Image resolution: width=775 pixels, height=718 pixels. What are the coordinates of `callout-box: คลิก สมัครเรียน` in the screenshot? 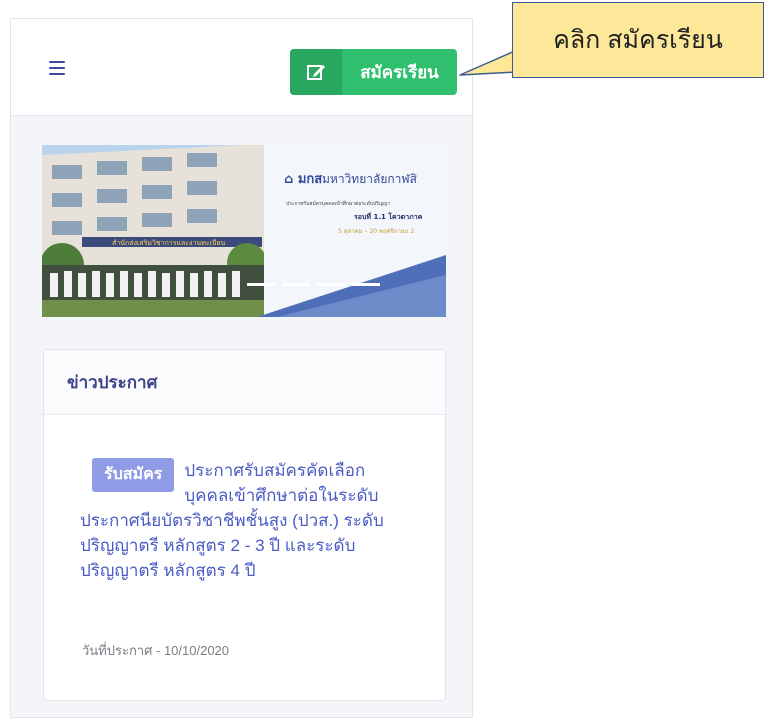 It's located at (638, 40).